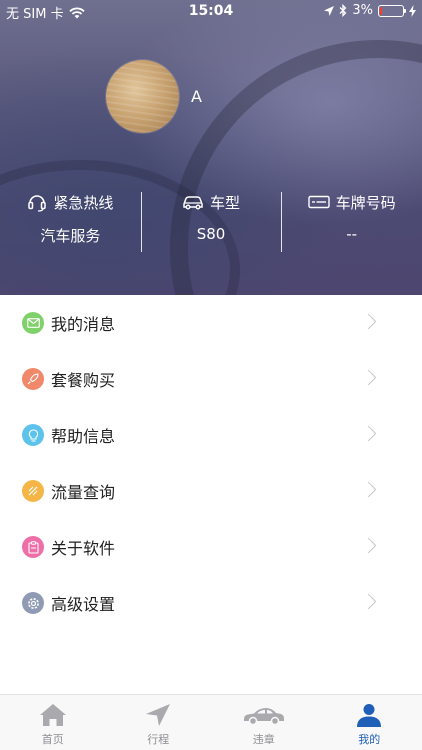 The height and width of the screenshot is (750, 422). I want to click on vehicle-model-label: 车型, so click(225, 202).